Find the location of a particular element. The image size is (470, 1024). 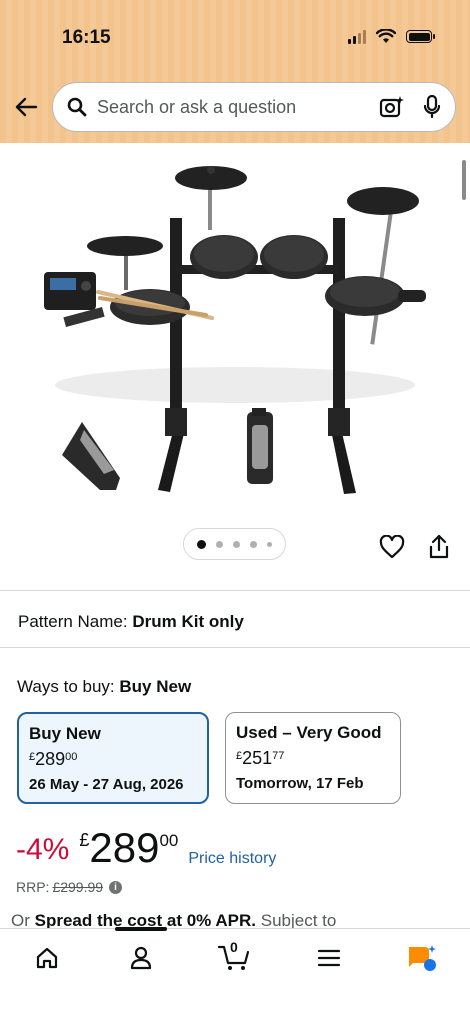

search-input is located at coordinates (238, 107).